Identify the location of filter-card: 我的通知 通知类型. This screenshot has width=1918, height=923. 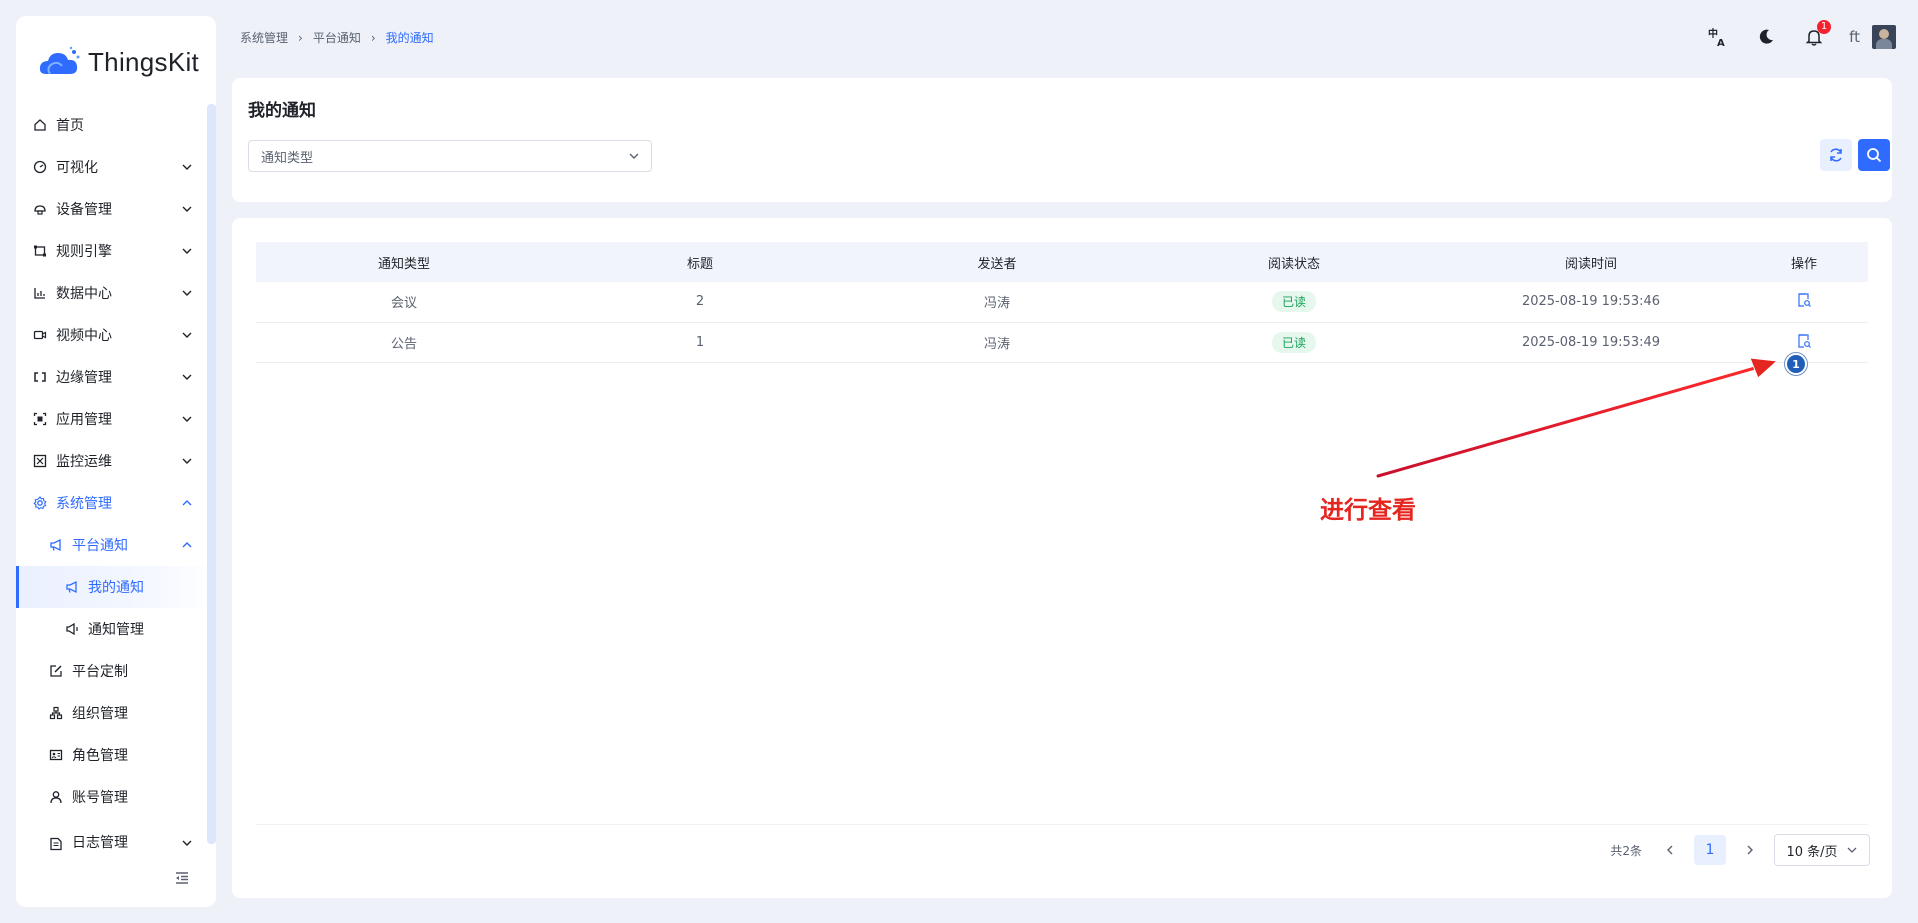
(1062, 140).